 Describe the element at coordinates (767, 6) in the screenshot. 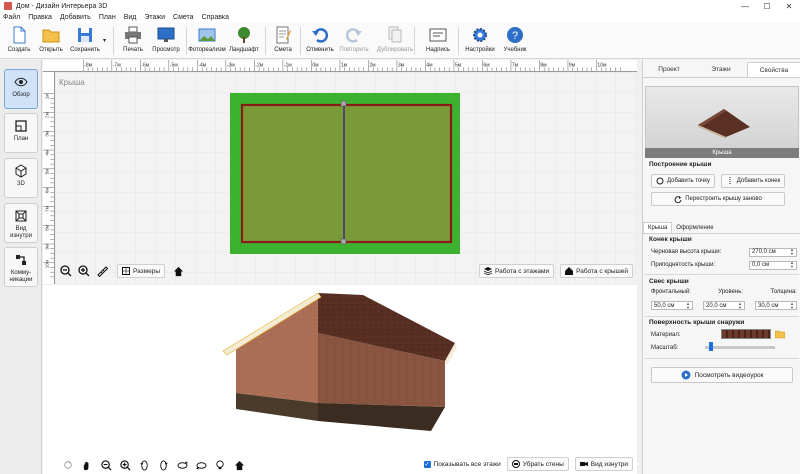

I see `maximize-button: ☐` at that location.